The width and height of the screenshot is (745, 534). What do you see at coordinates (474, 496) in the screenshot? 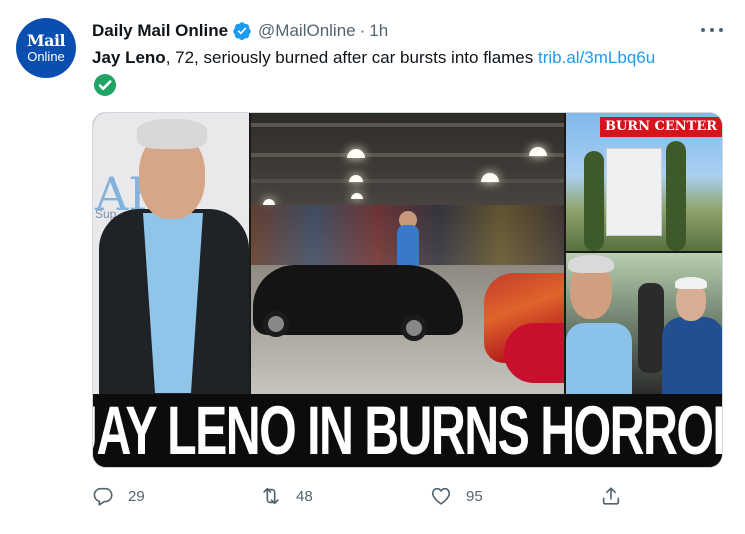
I see `like-count: 95` at bounding box center [474, 496].